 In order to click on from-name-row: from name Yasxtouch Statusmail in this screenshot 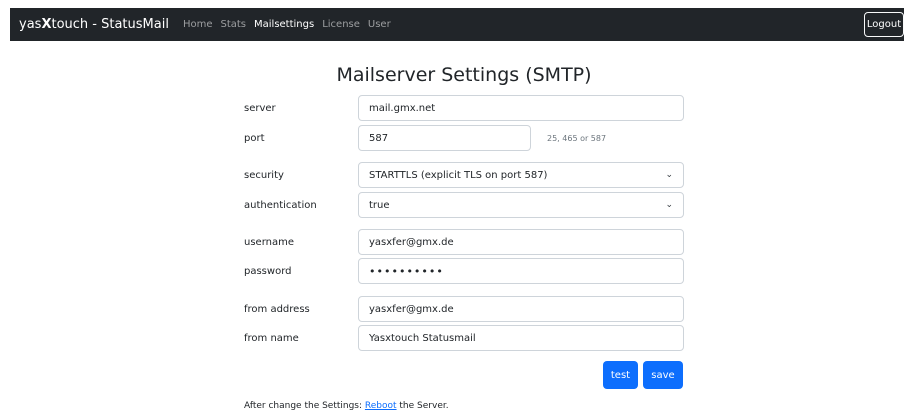, I will do `click(464, 338)`.